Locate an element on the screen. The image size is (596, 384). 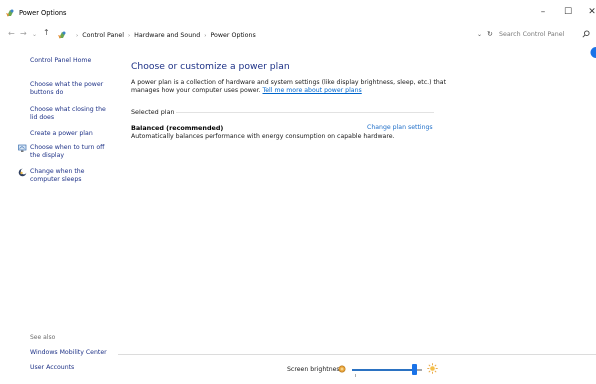
slider-fill is located at coordinates (383, 370).